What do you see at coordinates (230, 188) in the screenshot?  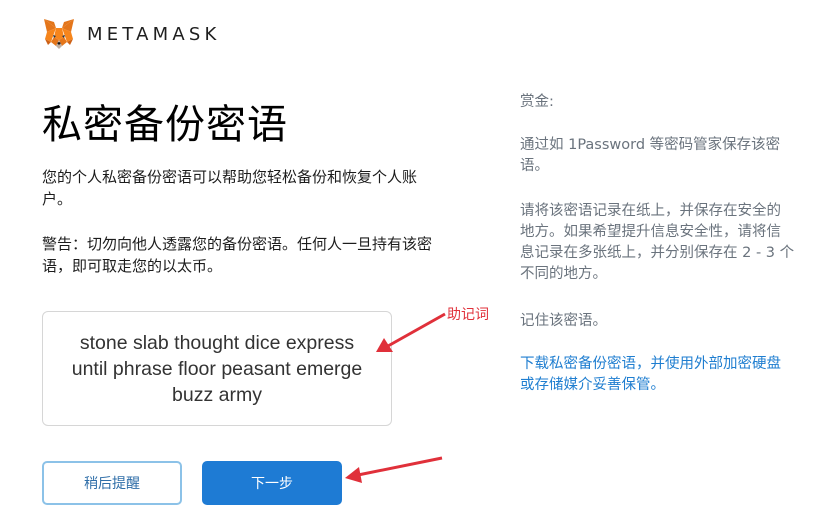 I see `description-text: 您的个人私密备份密语可以帮助您轻松备份和恢复个人账户。` at bounding box center [230, 188].